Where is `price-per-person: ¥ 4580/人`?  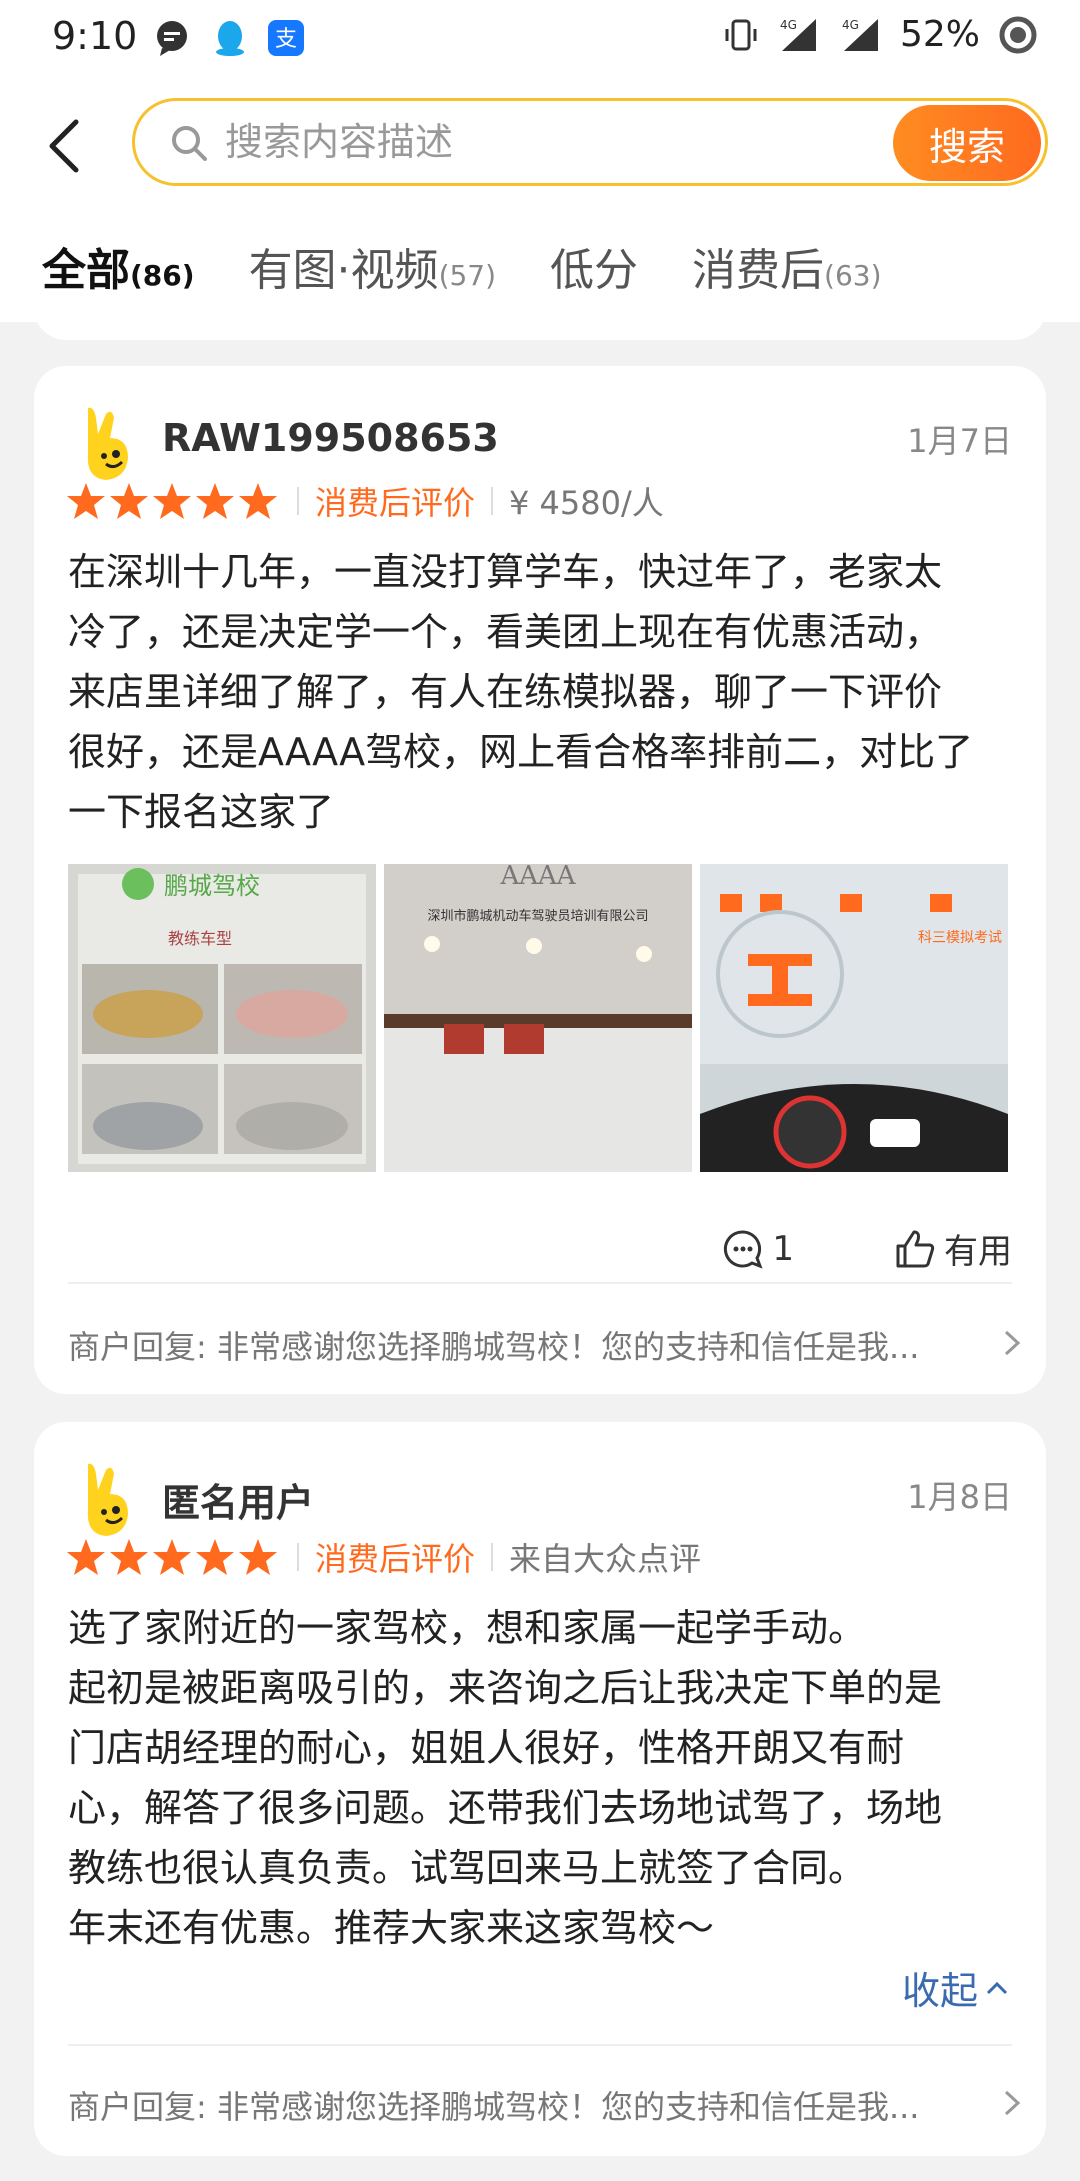
price-per-person: ¥ 4580/人 is located at coordinates (586, 503).